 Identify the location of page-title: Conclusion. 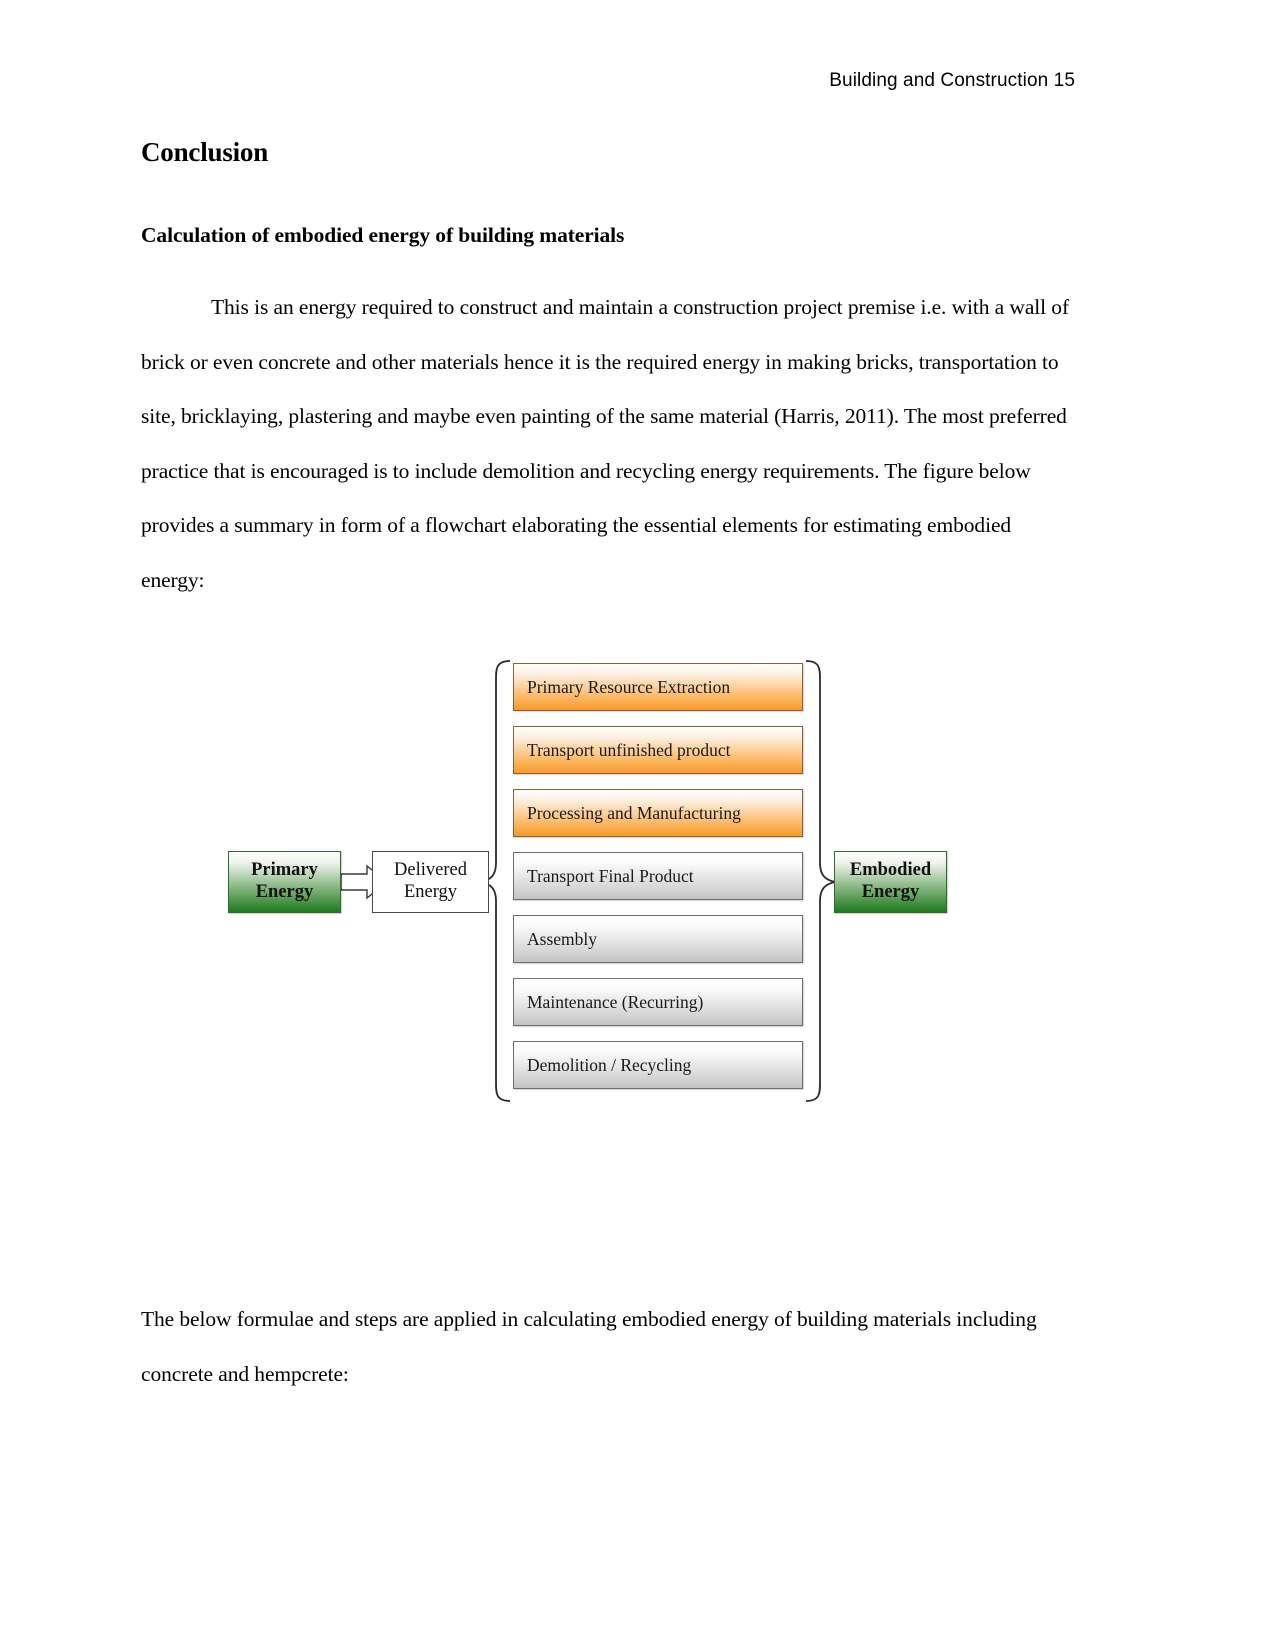
(205, 152).